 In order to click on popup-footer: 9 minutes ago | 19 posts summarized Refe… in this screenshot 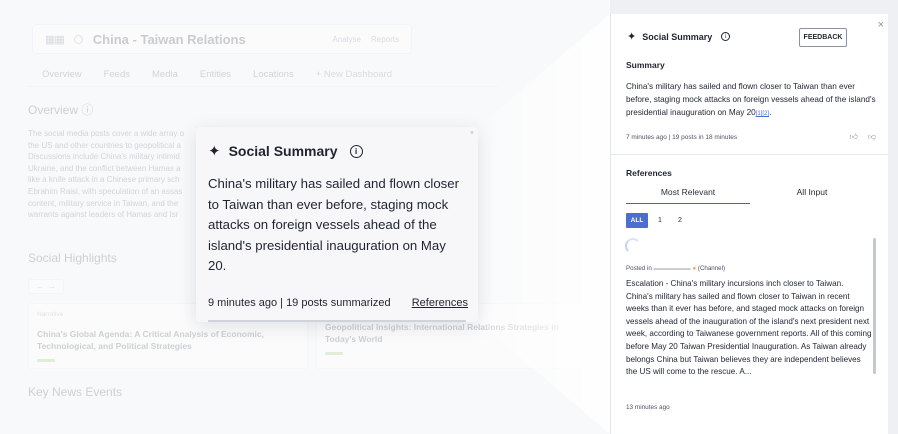, I will do `click(338, 303)`.